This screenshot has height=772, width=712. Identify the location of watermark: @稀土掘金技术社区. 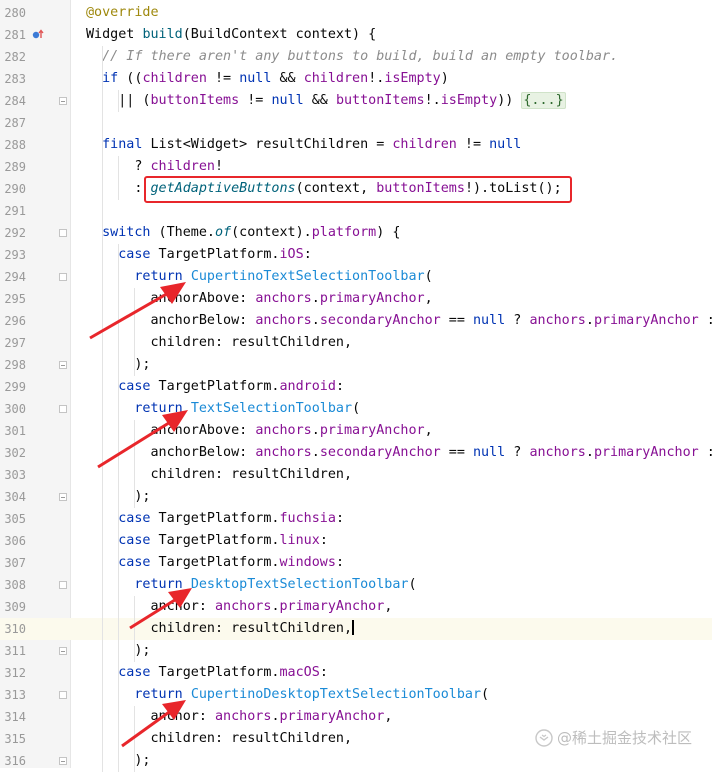
(613, 737).